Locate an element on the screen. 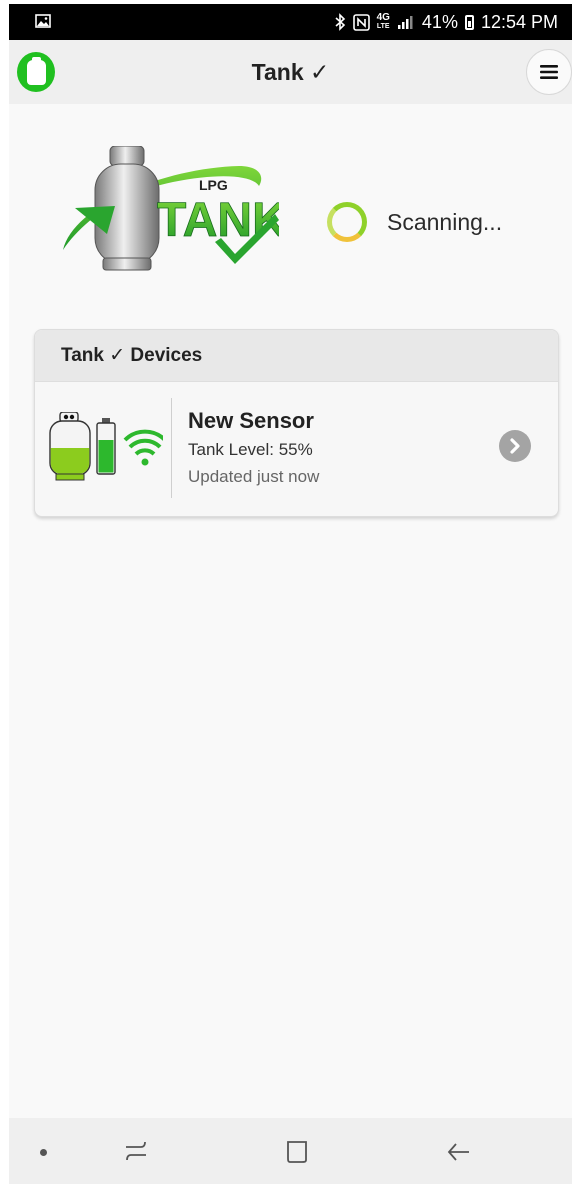  signal-icon is located at coordinates (406, 22).